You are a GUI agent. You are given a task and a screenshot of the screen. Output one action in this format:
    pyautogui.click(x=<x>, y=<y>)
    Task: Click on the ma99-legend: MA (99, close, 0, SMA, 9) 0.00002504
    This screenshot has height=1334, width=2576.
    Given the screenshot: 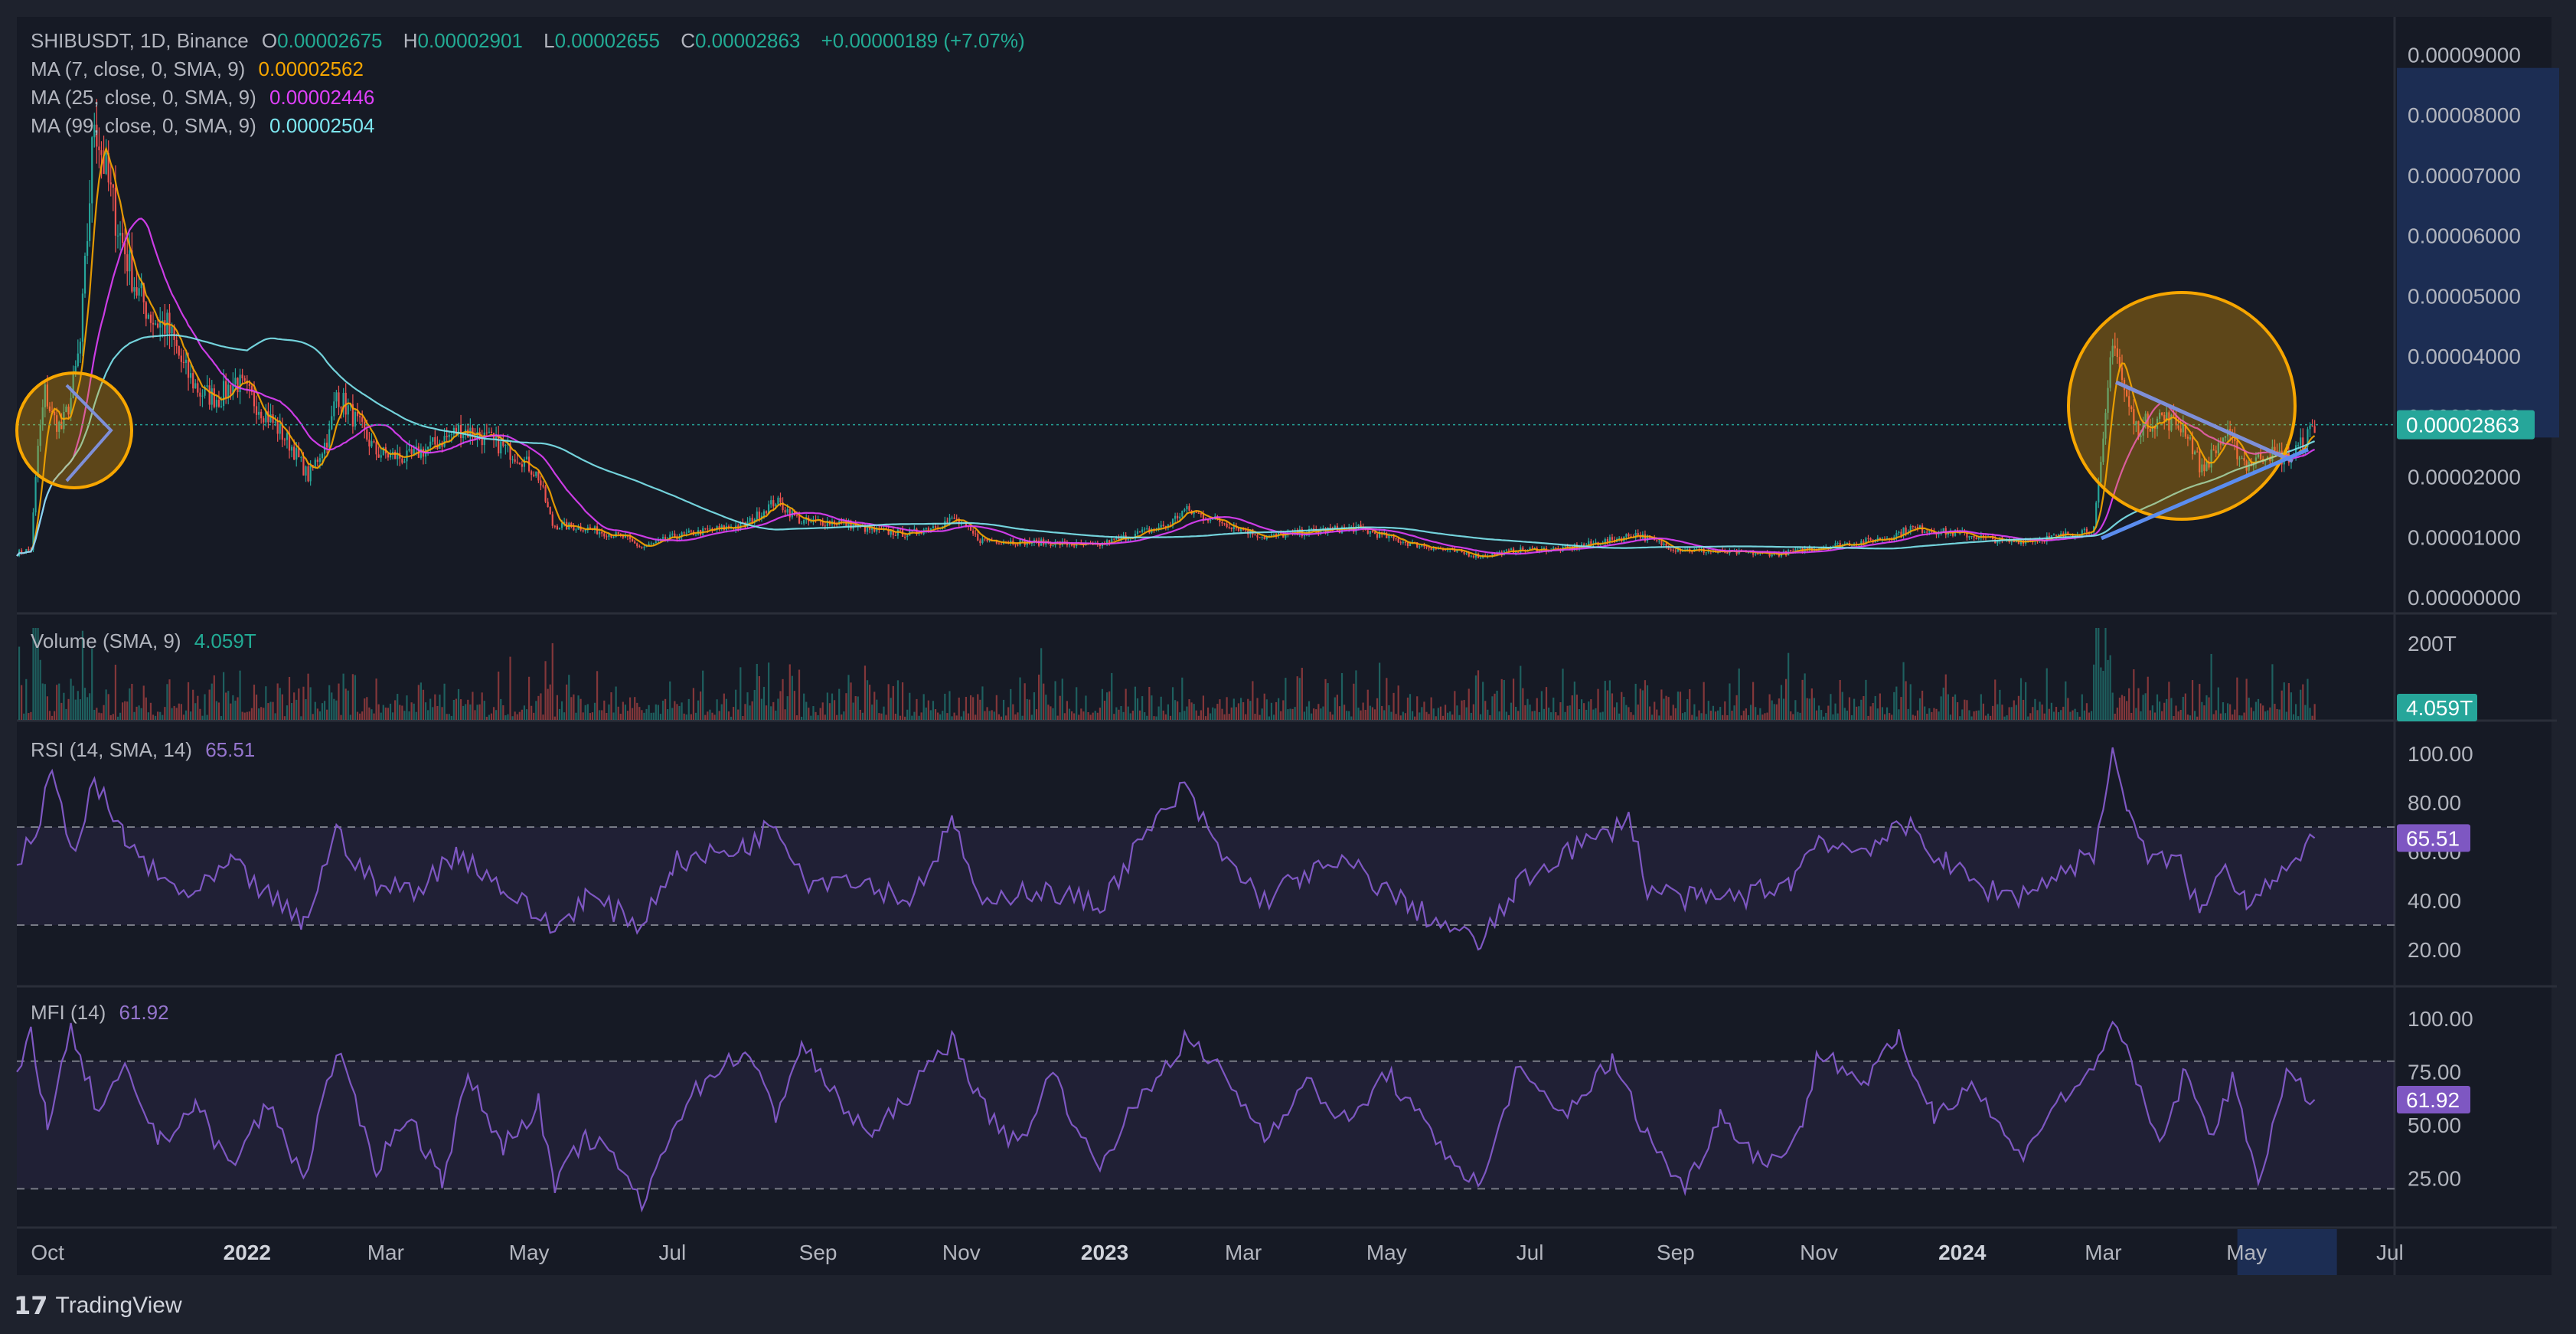 What is the action you would take?
    pyautogui.click(x=207, y=126)
    